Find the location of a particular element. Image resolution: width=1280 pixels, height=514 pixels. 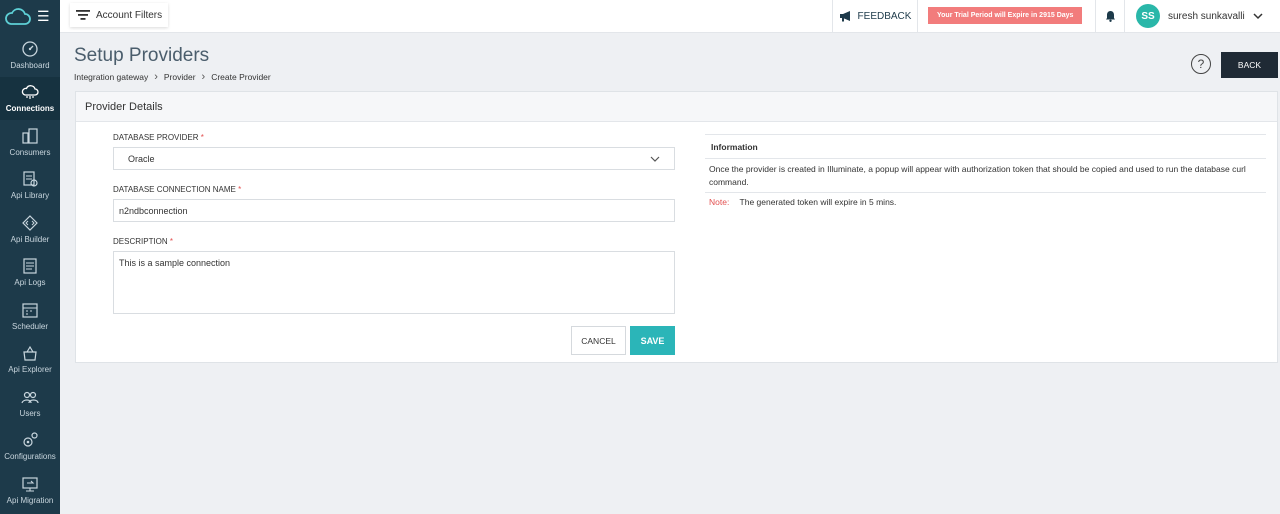

sidebar-item-label: Dashboard is located at coordinates (30, 65).